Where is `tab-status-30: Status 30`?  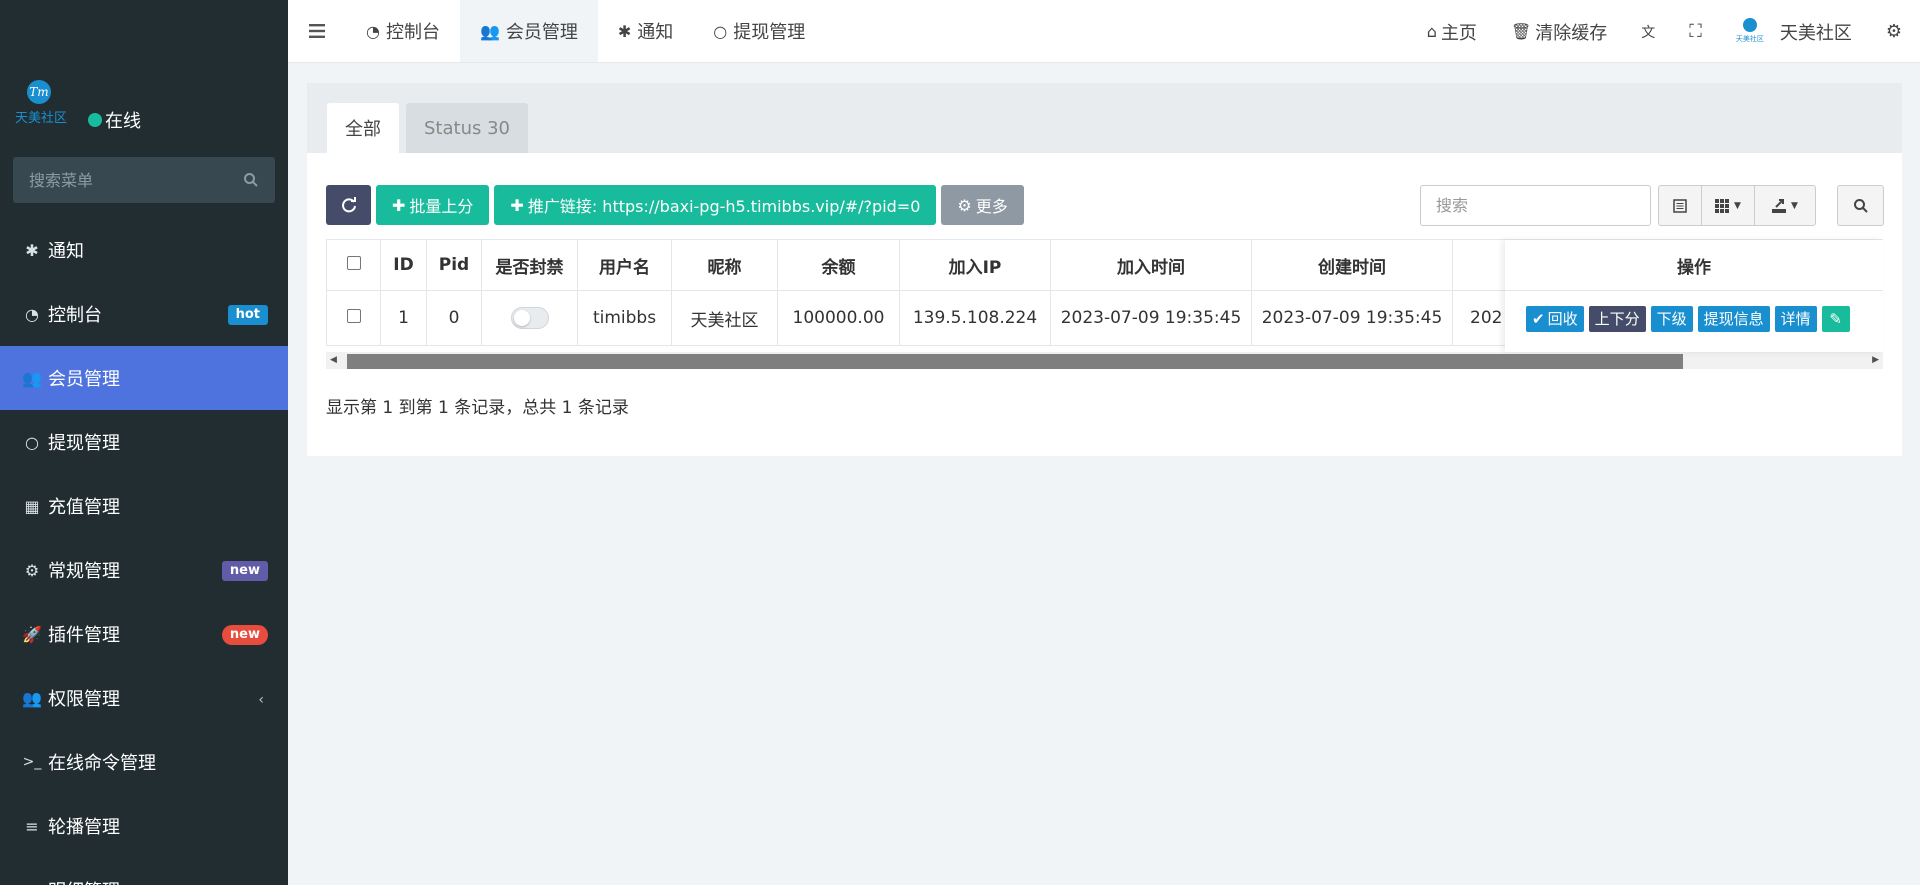
tab-status-30: Status 30 is located at coordinates (467, 128).